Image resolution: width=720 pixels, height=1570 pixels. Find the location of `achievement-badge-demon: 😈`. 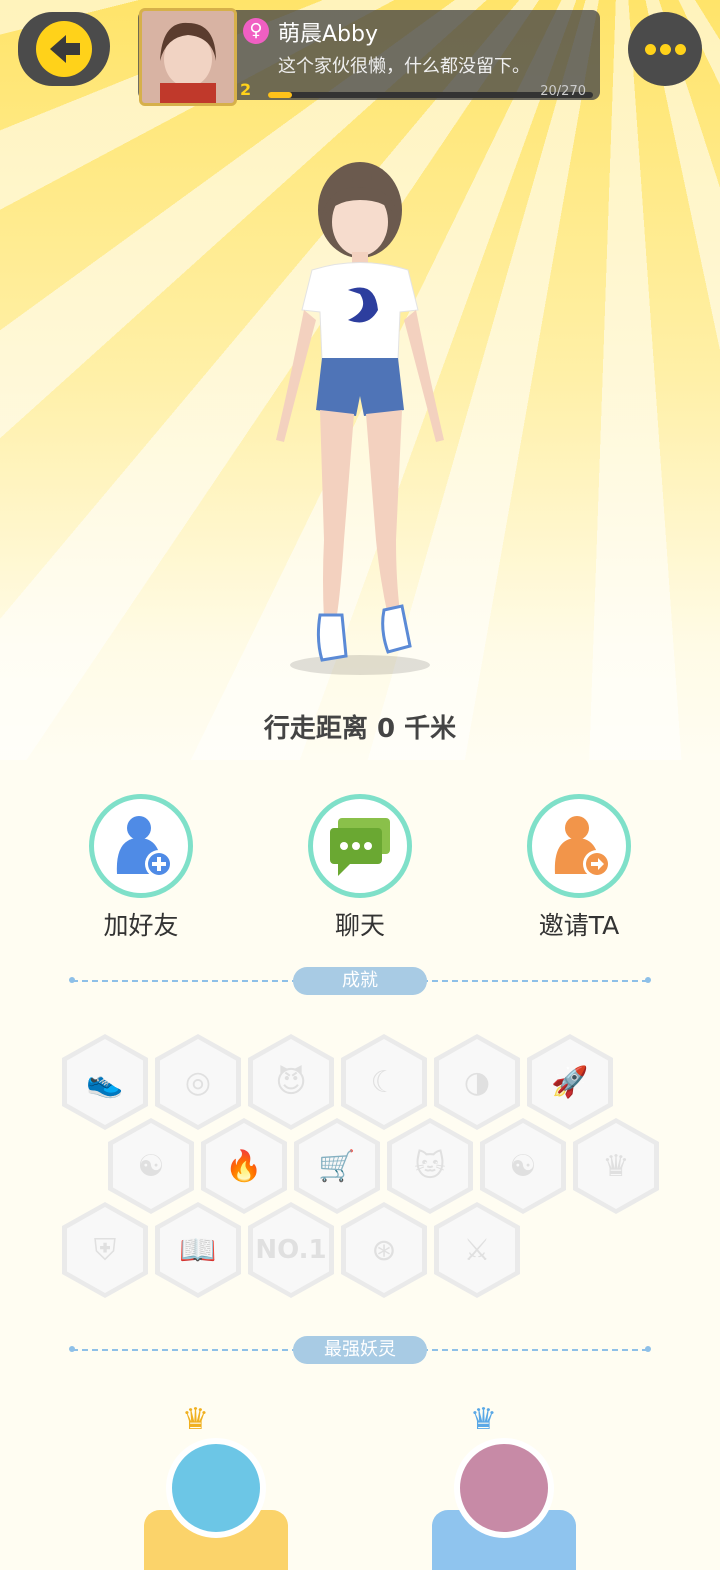

achievement-badge-demon: 😈 is located at coordinates (291, 1082).